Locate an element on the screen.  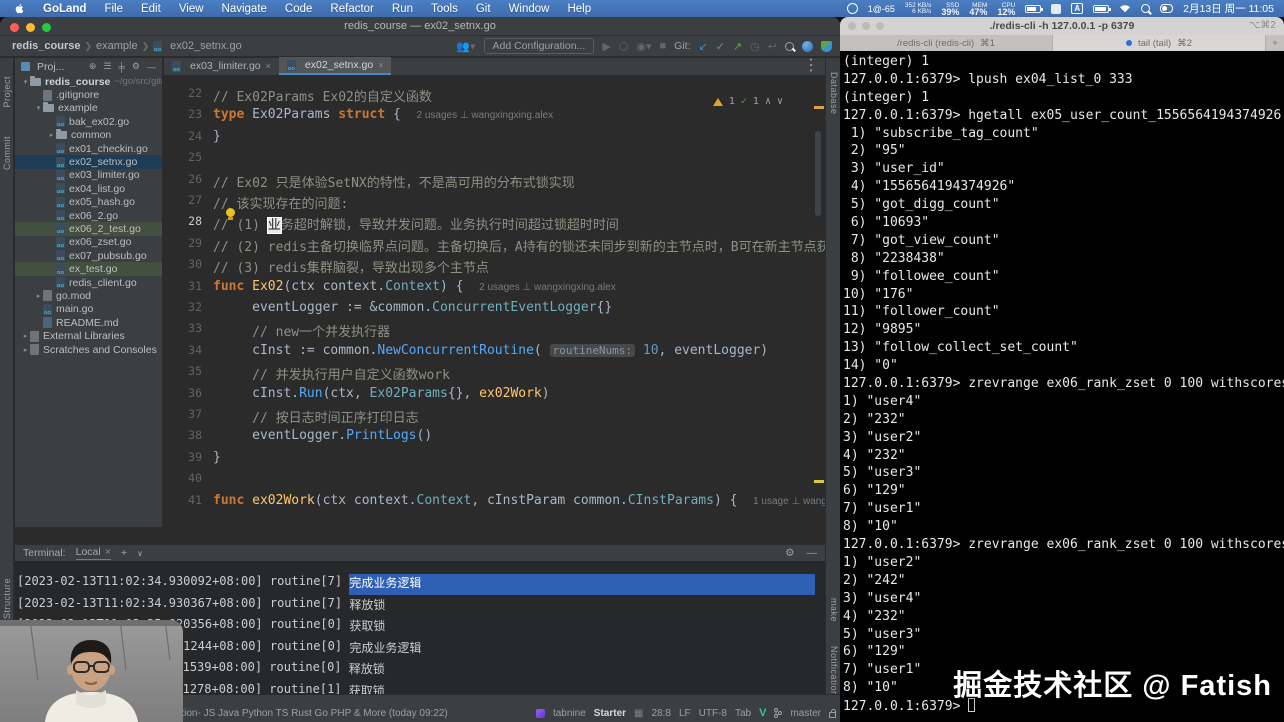
code-line-30: 30 // (3) redis集群脑裂，导致出现多个主节点 is located at coordinates (494, 267).